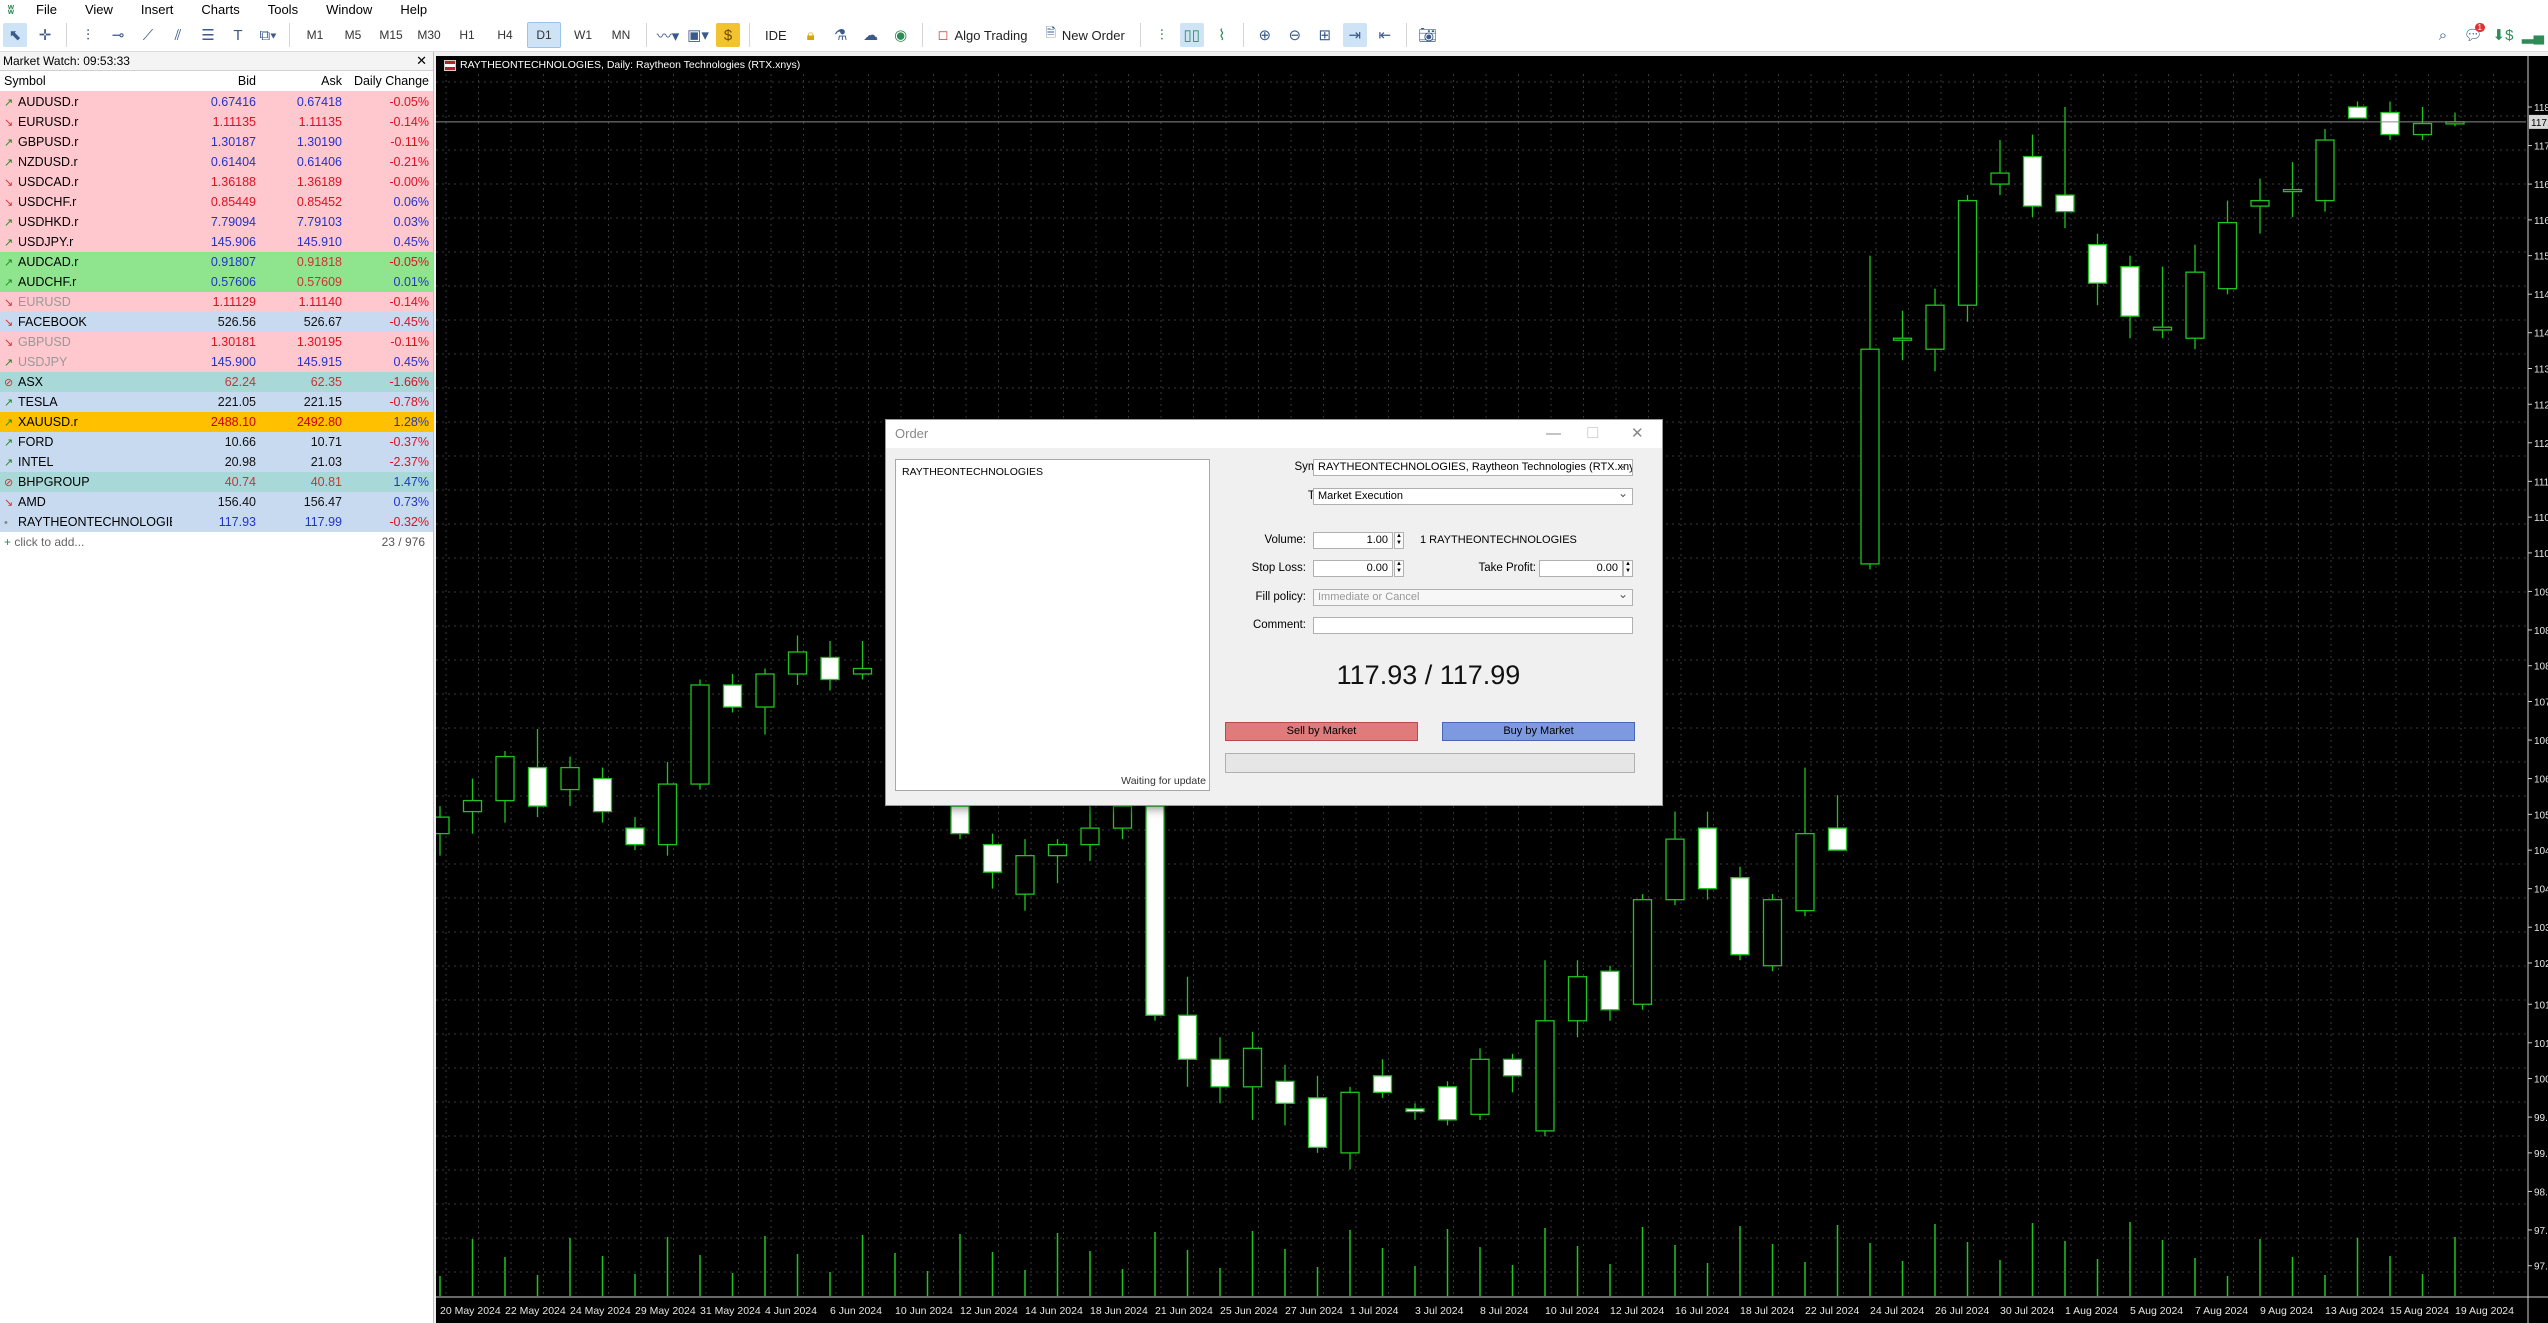 This screenshot has height=1323, width=2548. I want to click on timeframe-m1: M1, so click(315, 35).